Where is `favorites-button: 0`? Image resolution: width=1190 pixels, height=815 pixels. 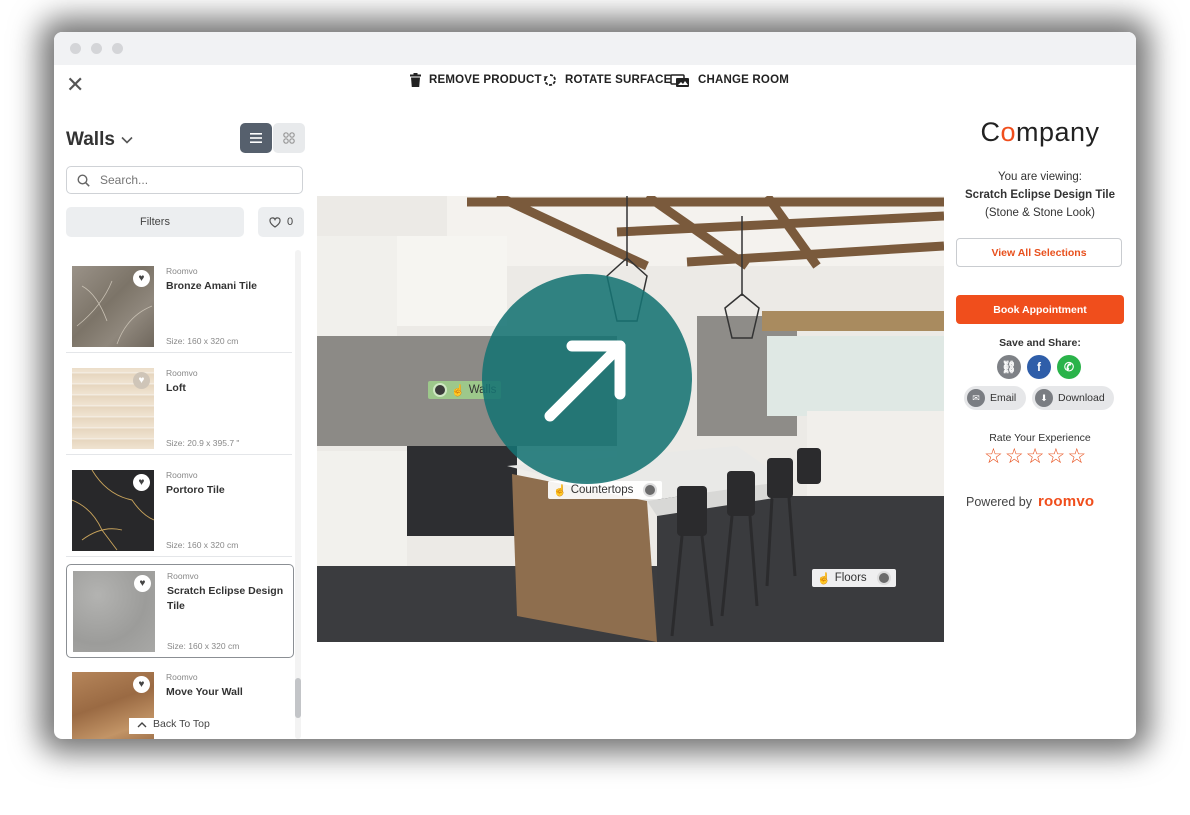
favorites-button: 0 is located at coordinates (281, 222).